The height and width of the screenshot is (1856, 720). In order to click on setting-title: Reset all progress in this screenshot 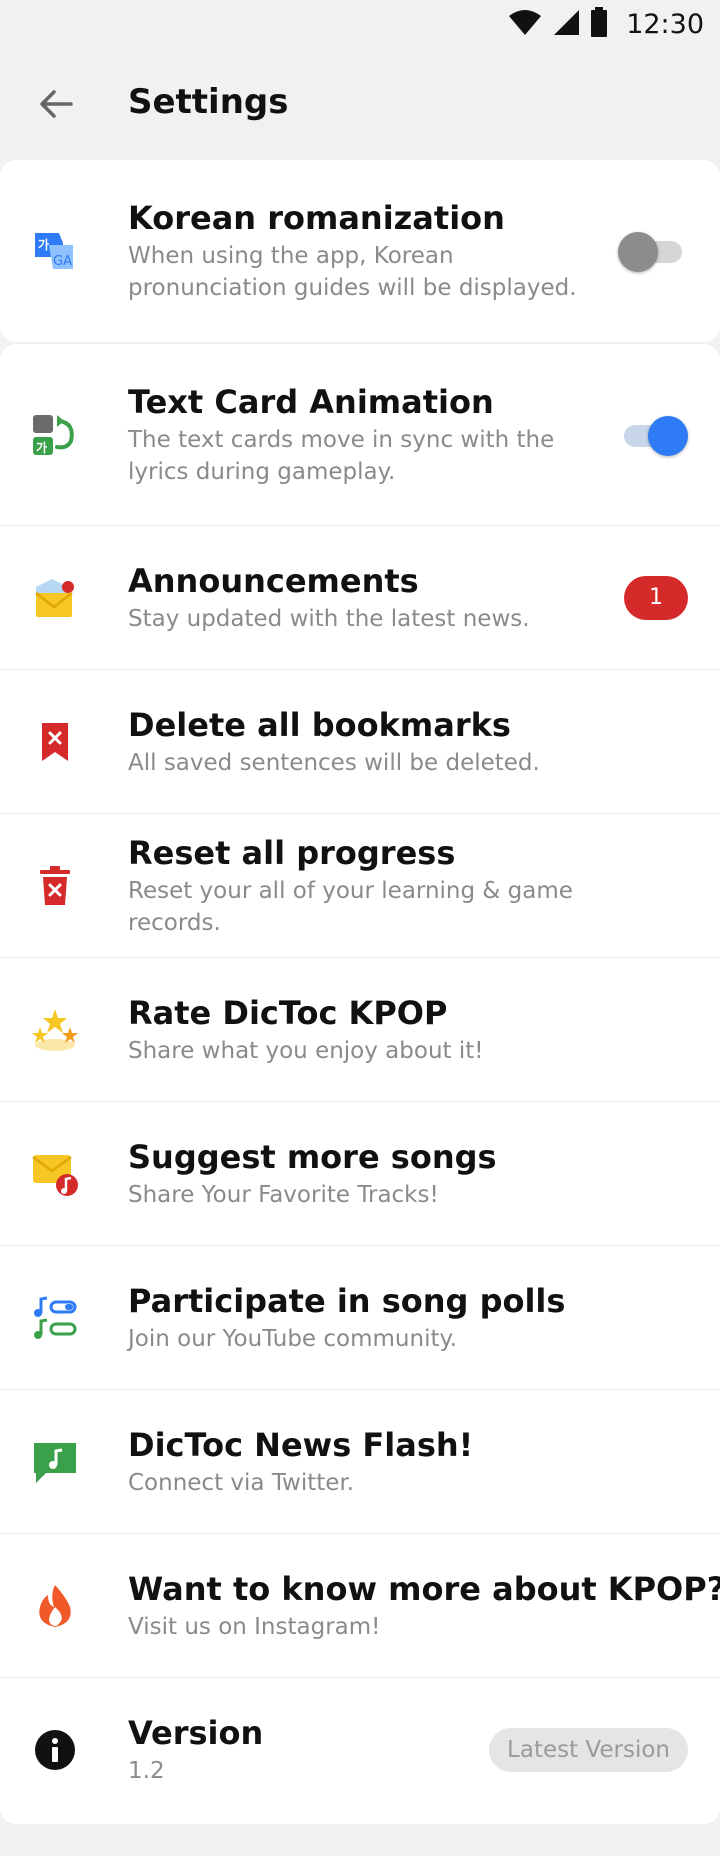, I will do `click(292, 852)`.